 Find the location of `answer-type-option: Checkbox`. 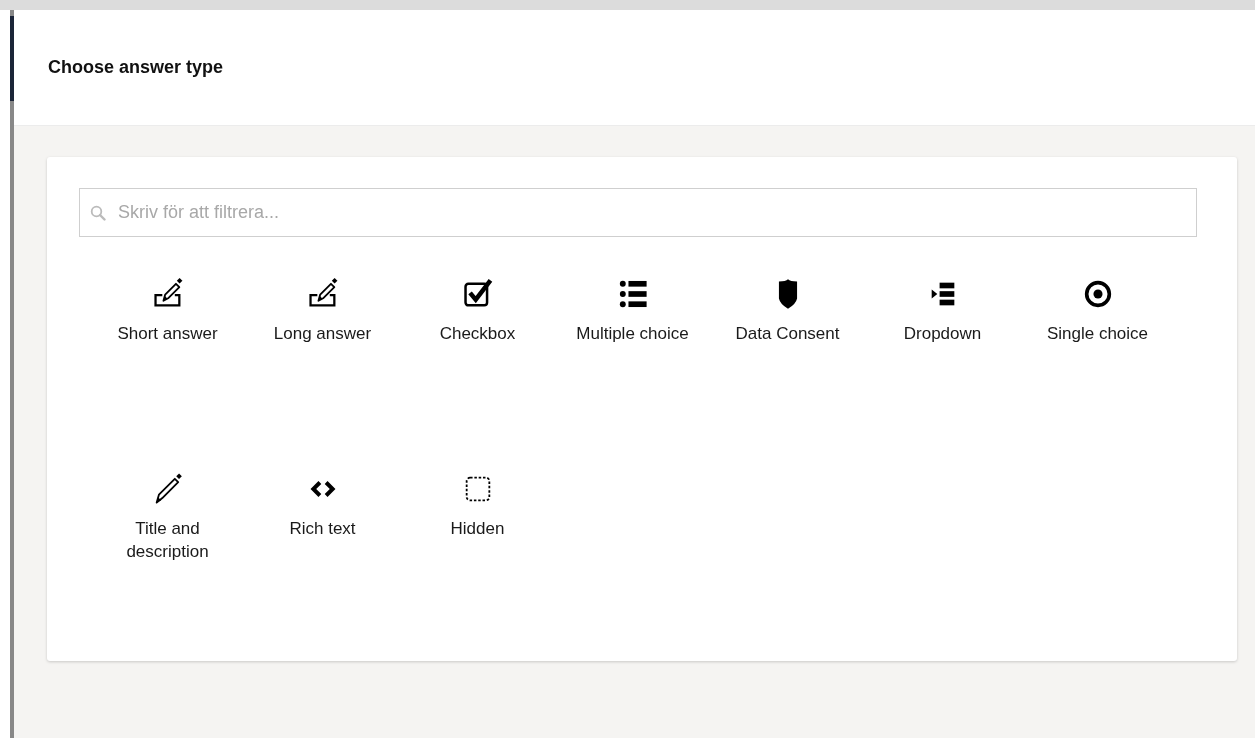

answer-type-option: Checkbox is located at coordinates (477, 374).